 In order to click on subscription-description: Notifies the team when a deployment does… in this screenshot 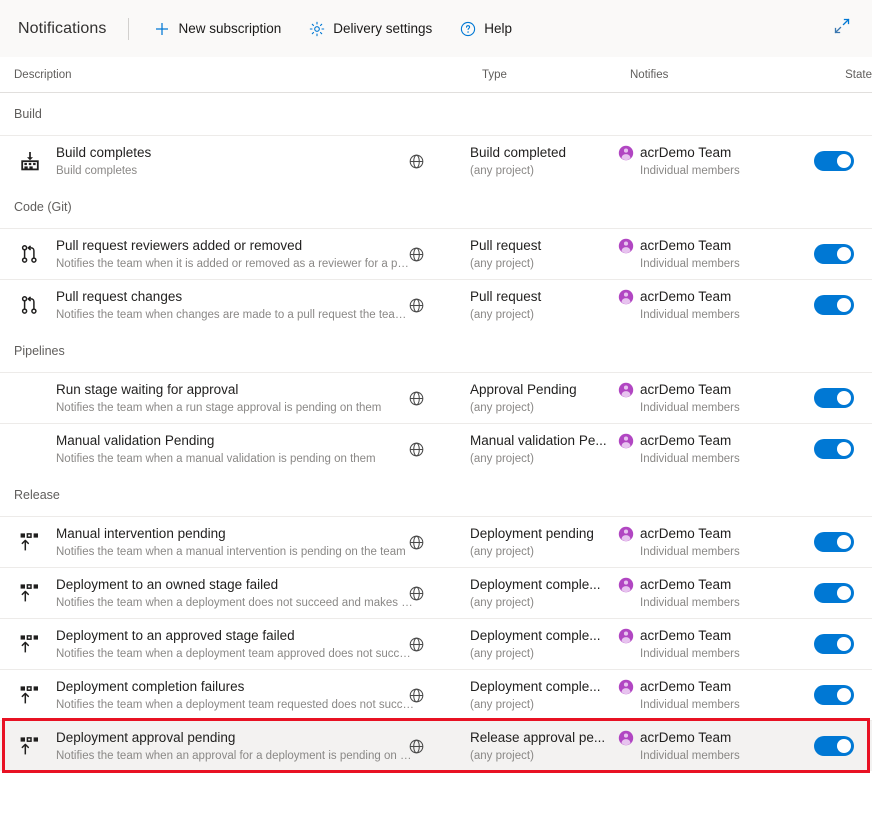, I will do `click(235, 602)`.